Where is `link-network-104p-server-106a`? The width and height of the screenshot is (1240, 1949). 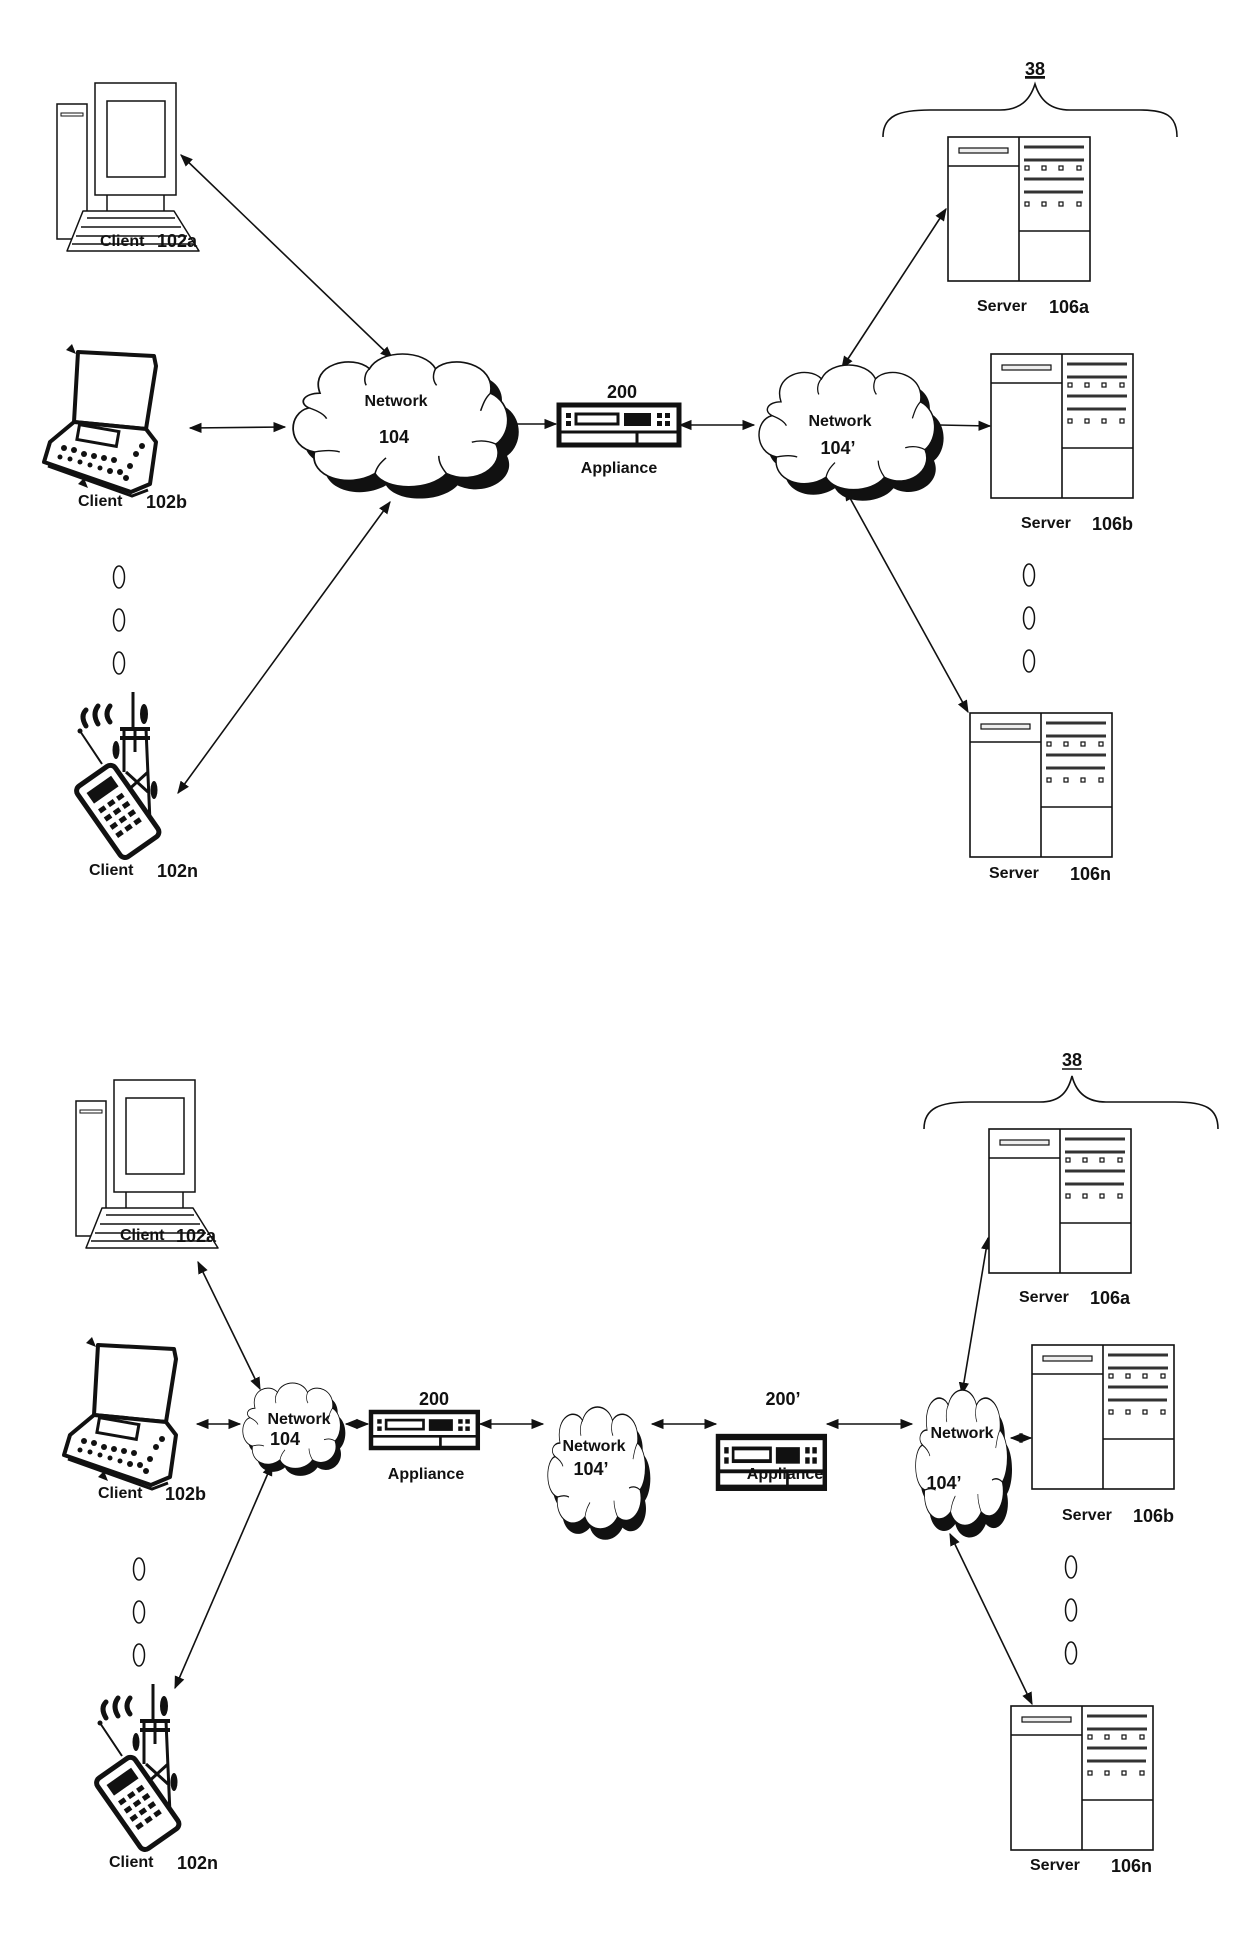
link-network-104p-server-106a is located at coordinates (894, 288).